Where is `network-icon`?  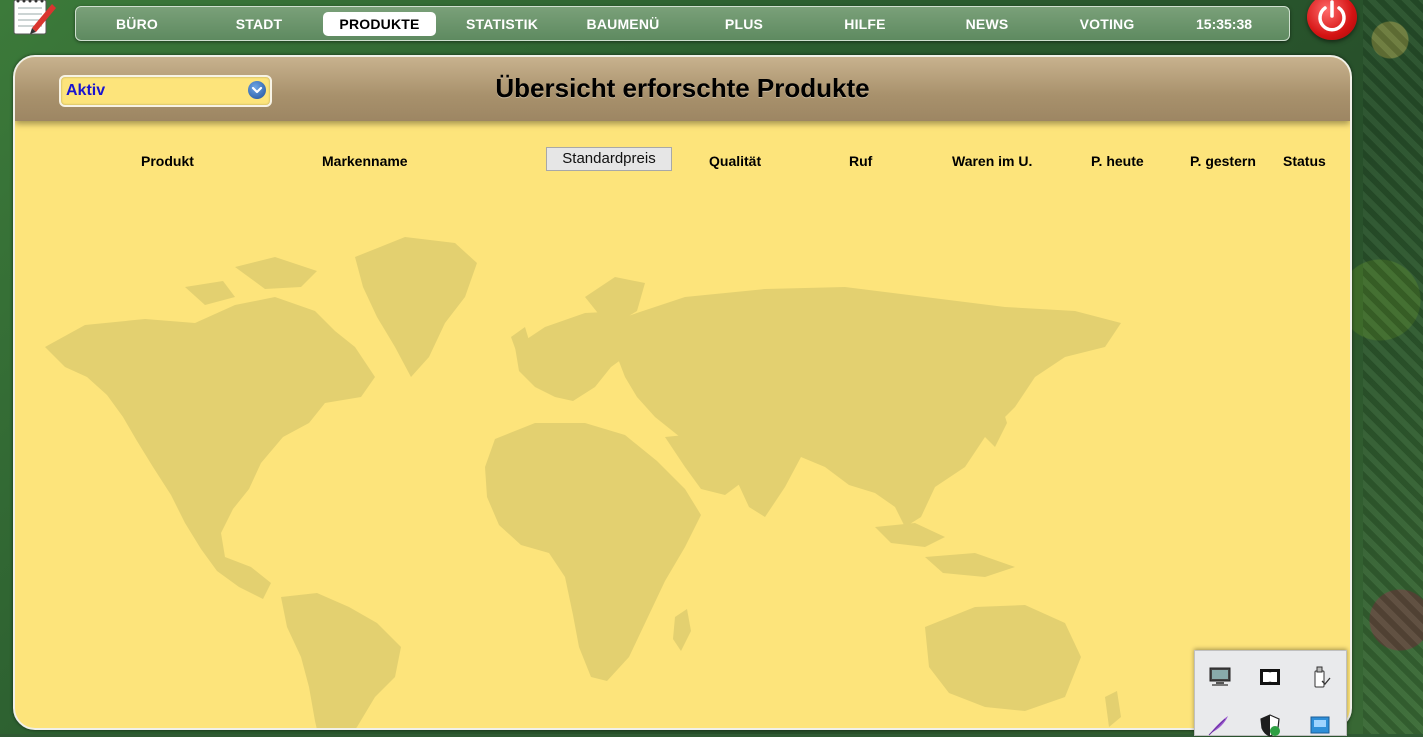 network-icon is located at coordinates (1320, 725).